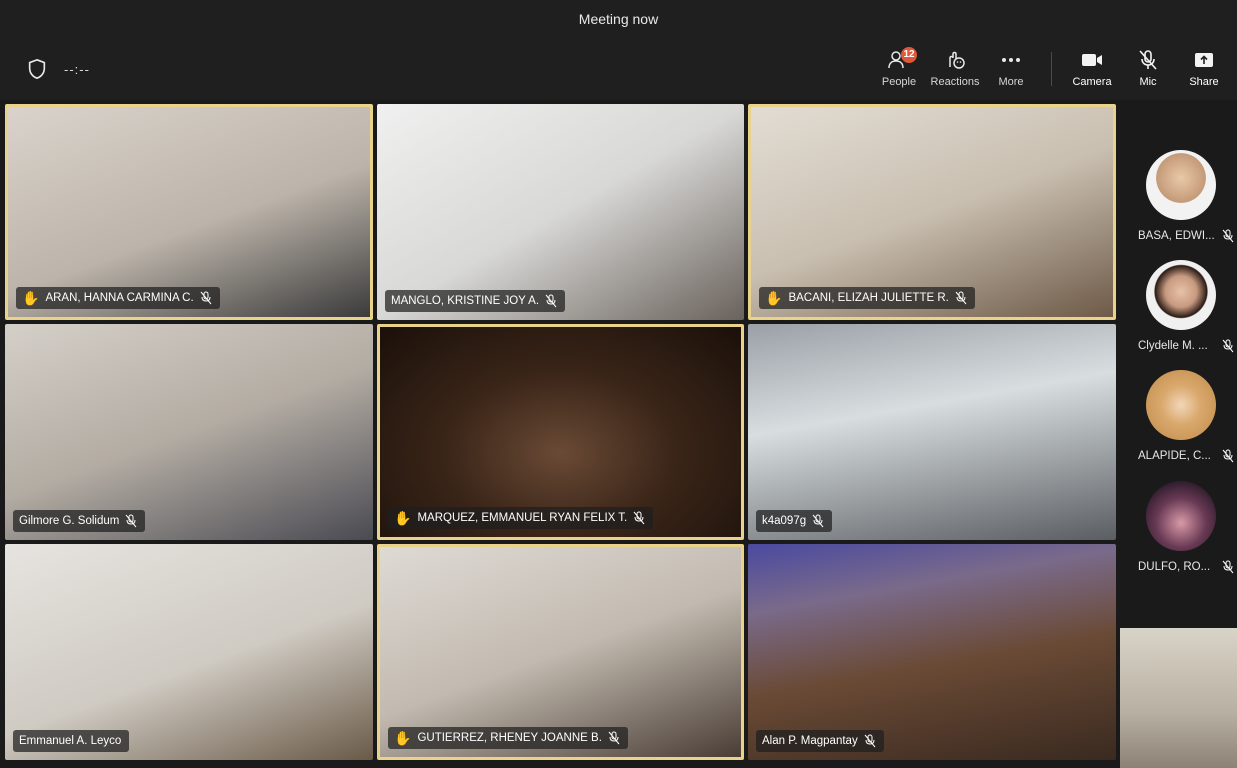  I want to click on toolbar-divider, so click(1051, 69).